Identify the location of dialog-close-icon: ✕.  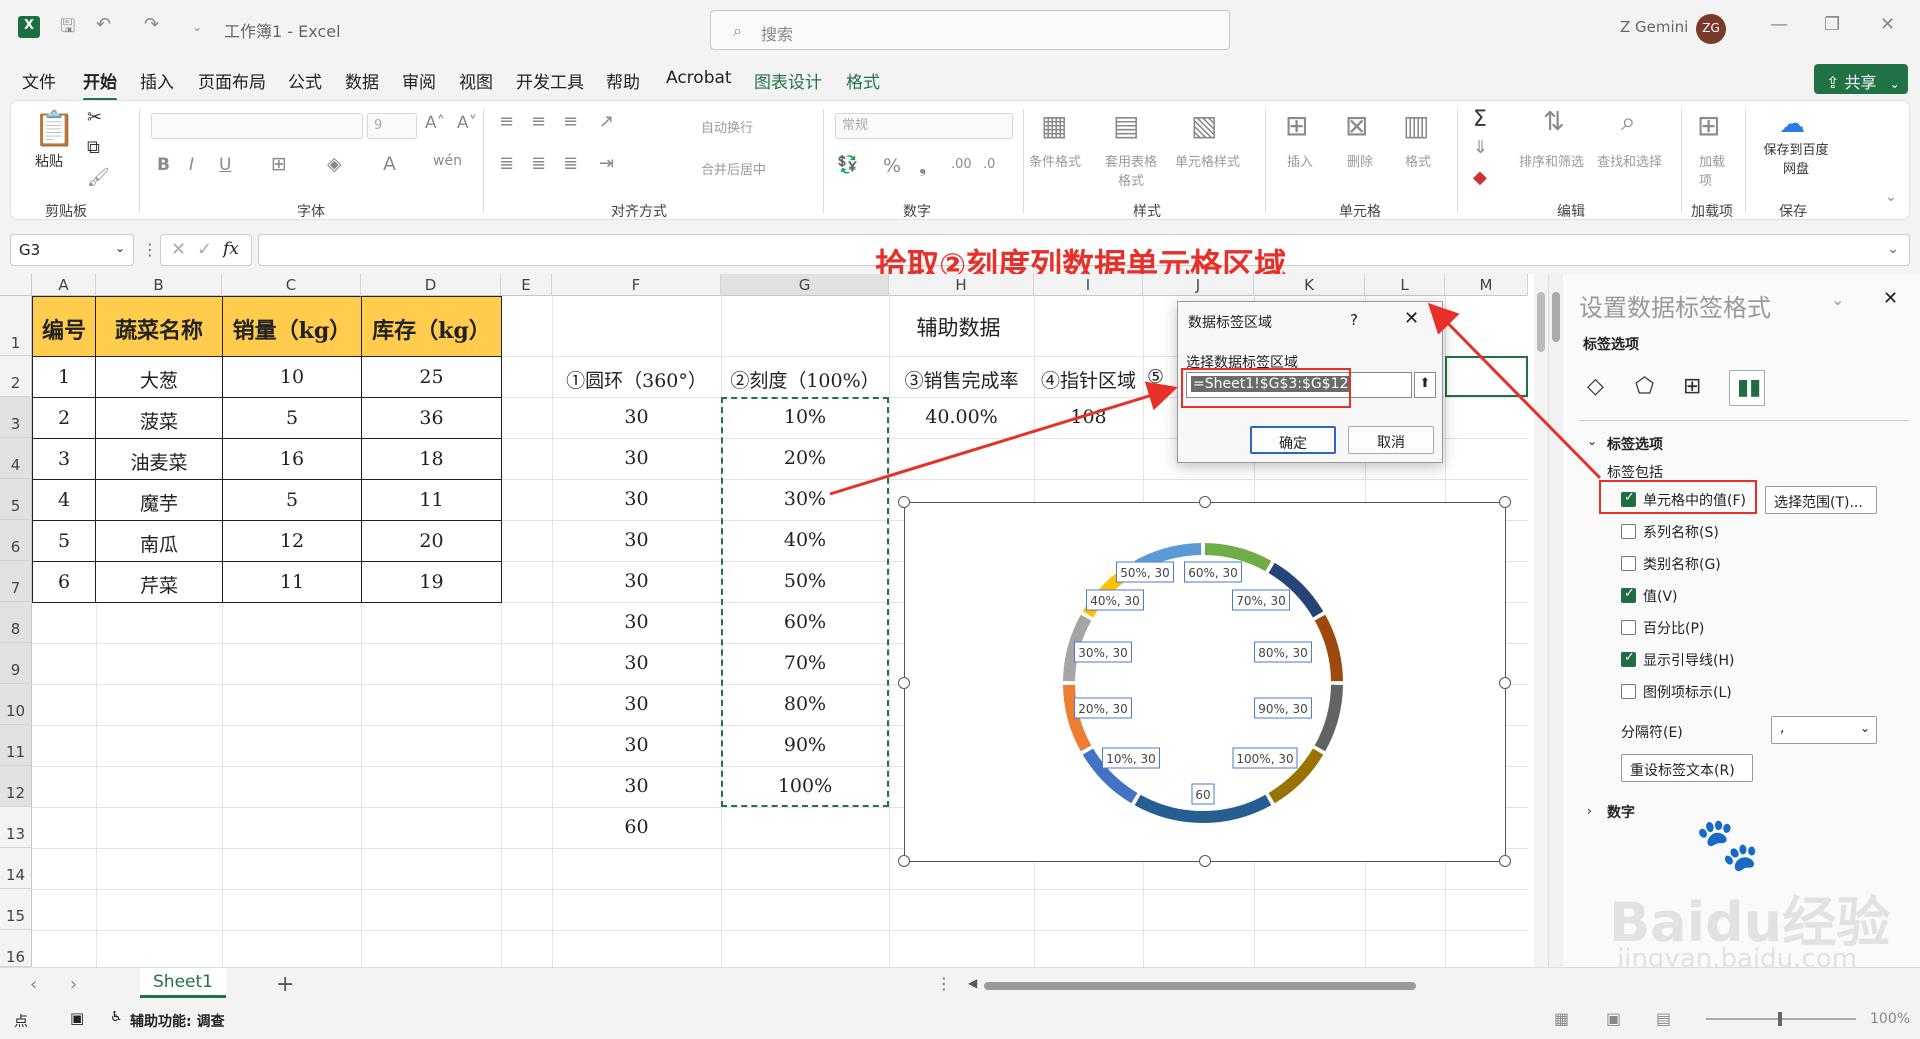
(1411, 318).